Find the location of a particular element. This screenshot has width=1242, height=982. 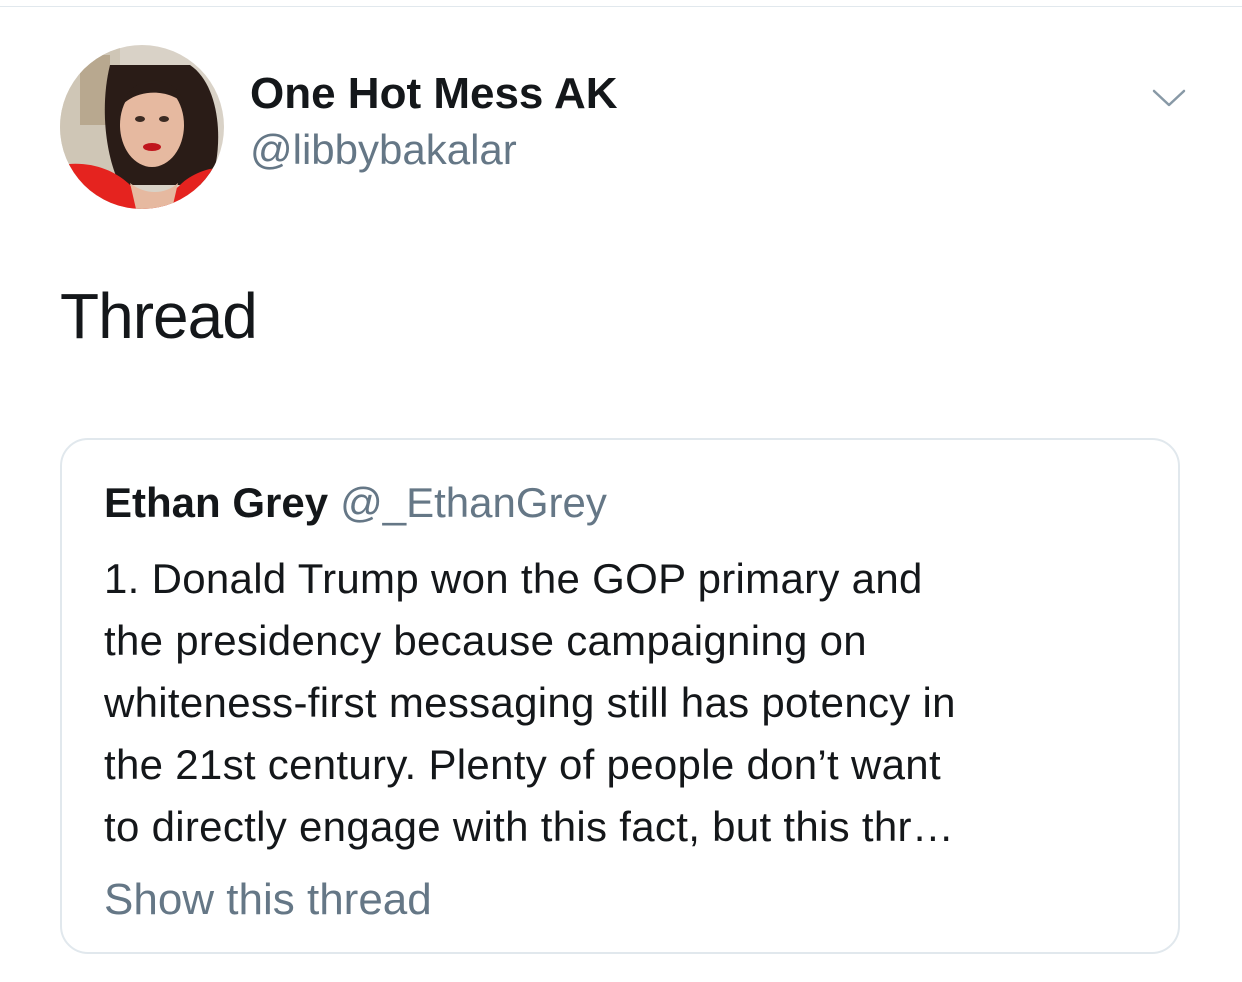

quoted-text-line: the presidency because campaigning on is located at coordinates (485, 640).